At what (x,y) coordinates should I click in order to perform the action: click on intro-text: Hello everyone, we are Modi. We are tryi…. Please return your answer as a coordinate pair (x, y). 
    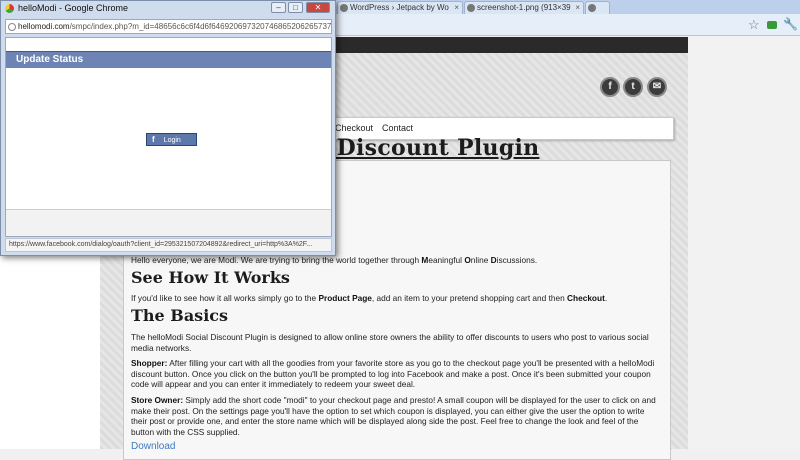
    Looking at the image, I should click on (334, 260).